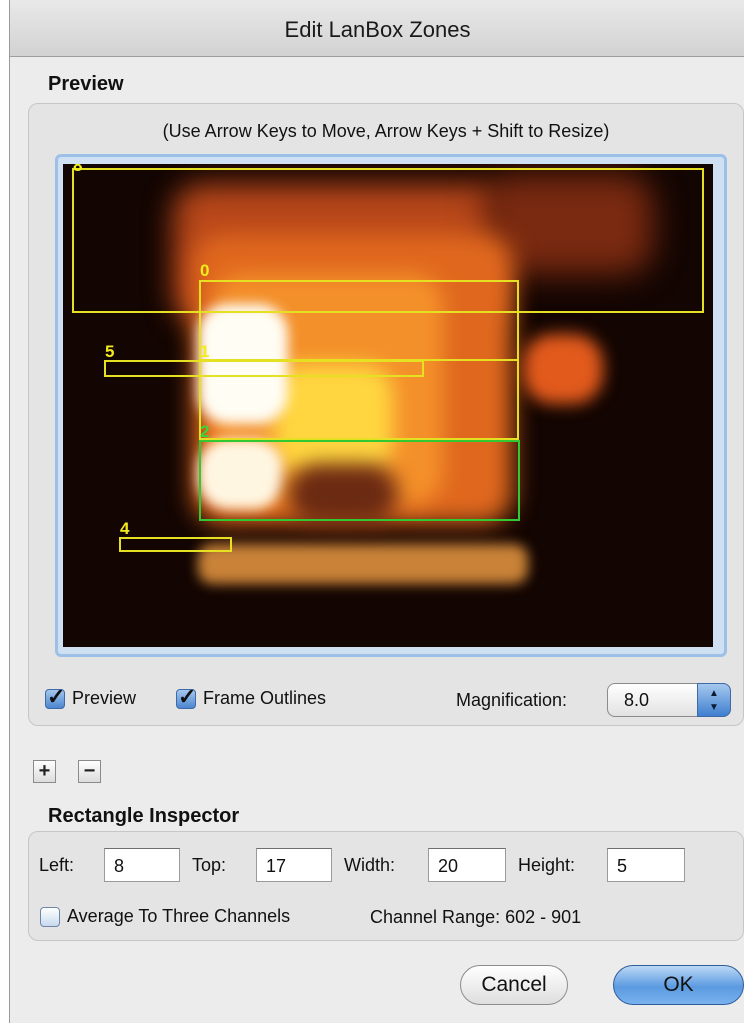 The height and width of the screenshot is (1023, 744). What do you see at coordinates (78, 169) in the screenshot?
I see `zone-label-8: 8` at bounding box center [78, 169].